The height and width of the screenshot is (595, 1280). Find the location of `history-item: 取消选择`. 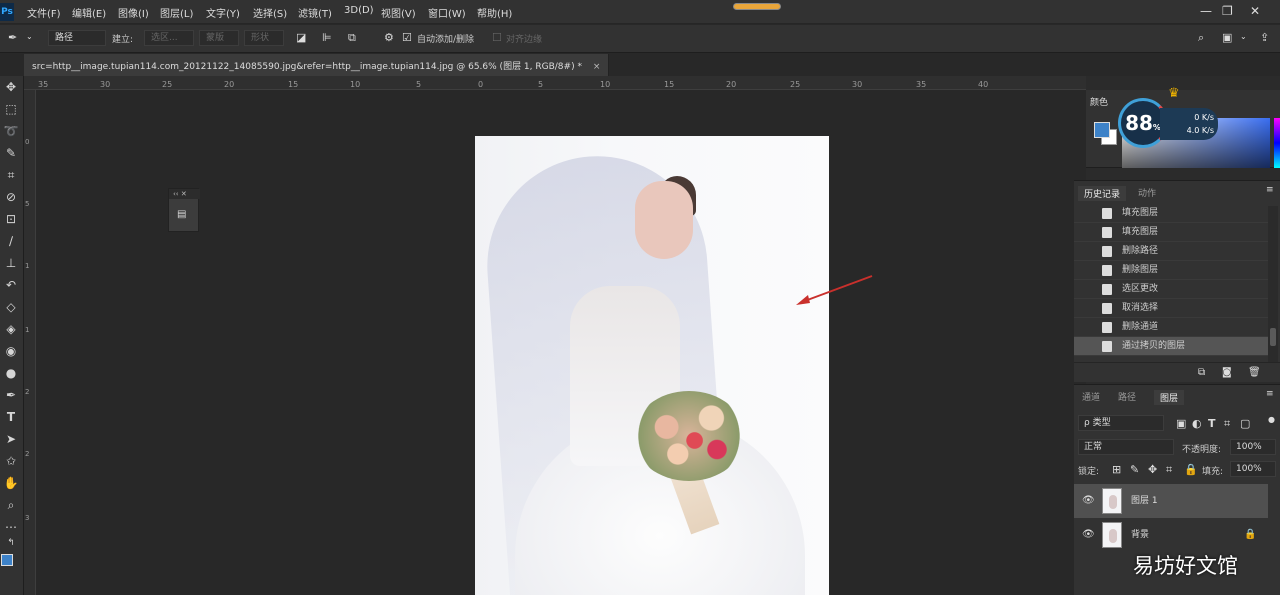

history-item: 取消选择 is located at coordinates (1171, 308).